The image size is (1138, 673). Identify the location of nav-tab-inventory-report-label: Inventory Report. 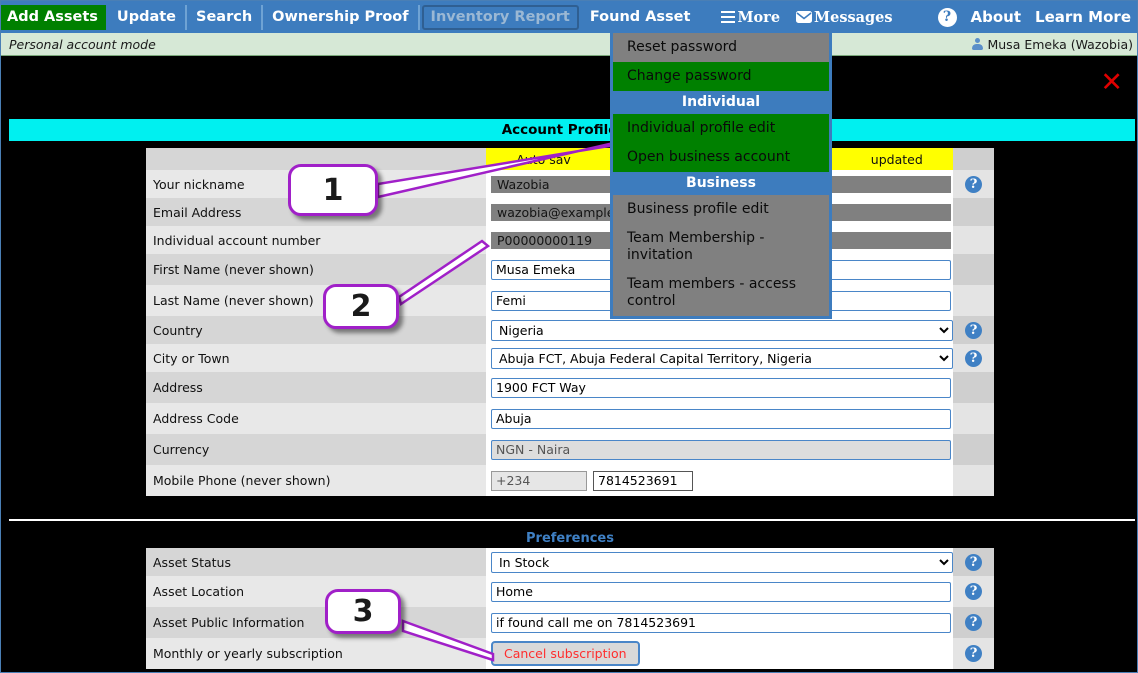
(500, 16).